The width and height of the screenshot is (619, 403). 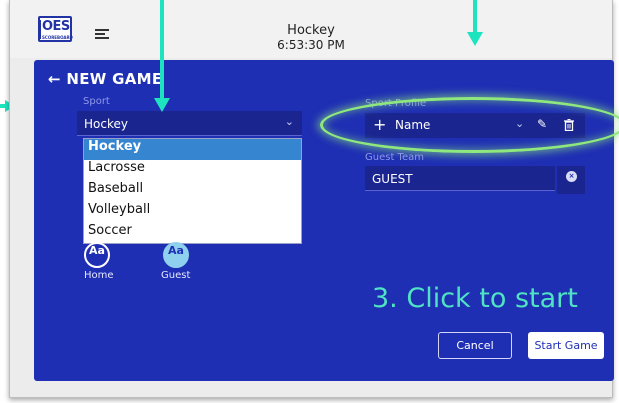 I want to click on sport-option-lacrosse: Lacrosse, so click(x=192, y=170).